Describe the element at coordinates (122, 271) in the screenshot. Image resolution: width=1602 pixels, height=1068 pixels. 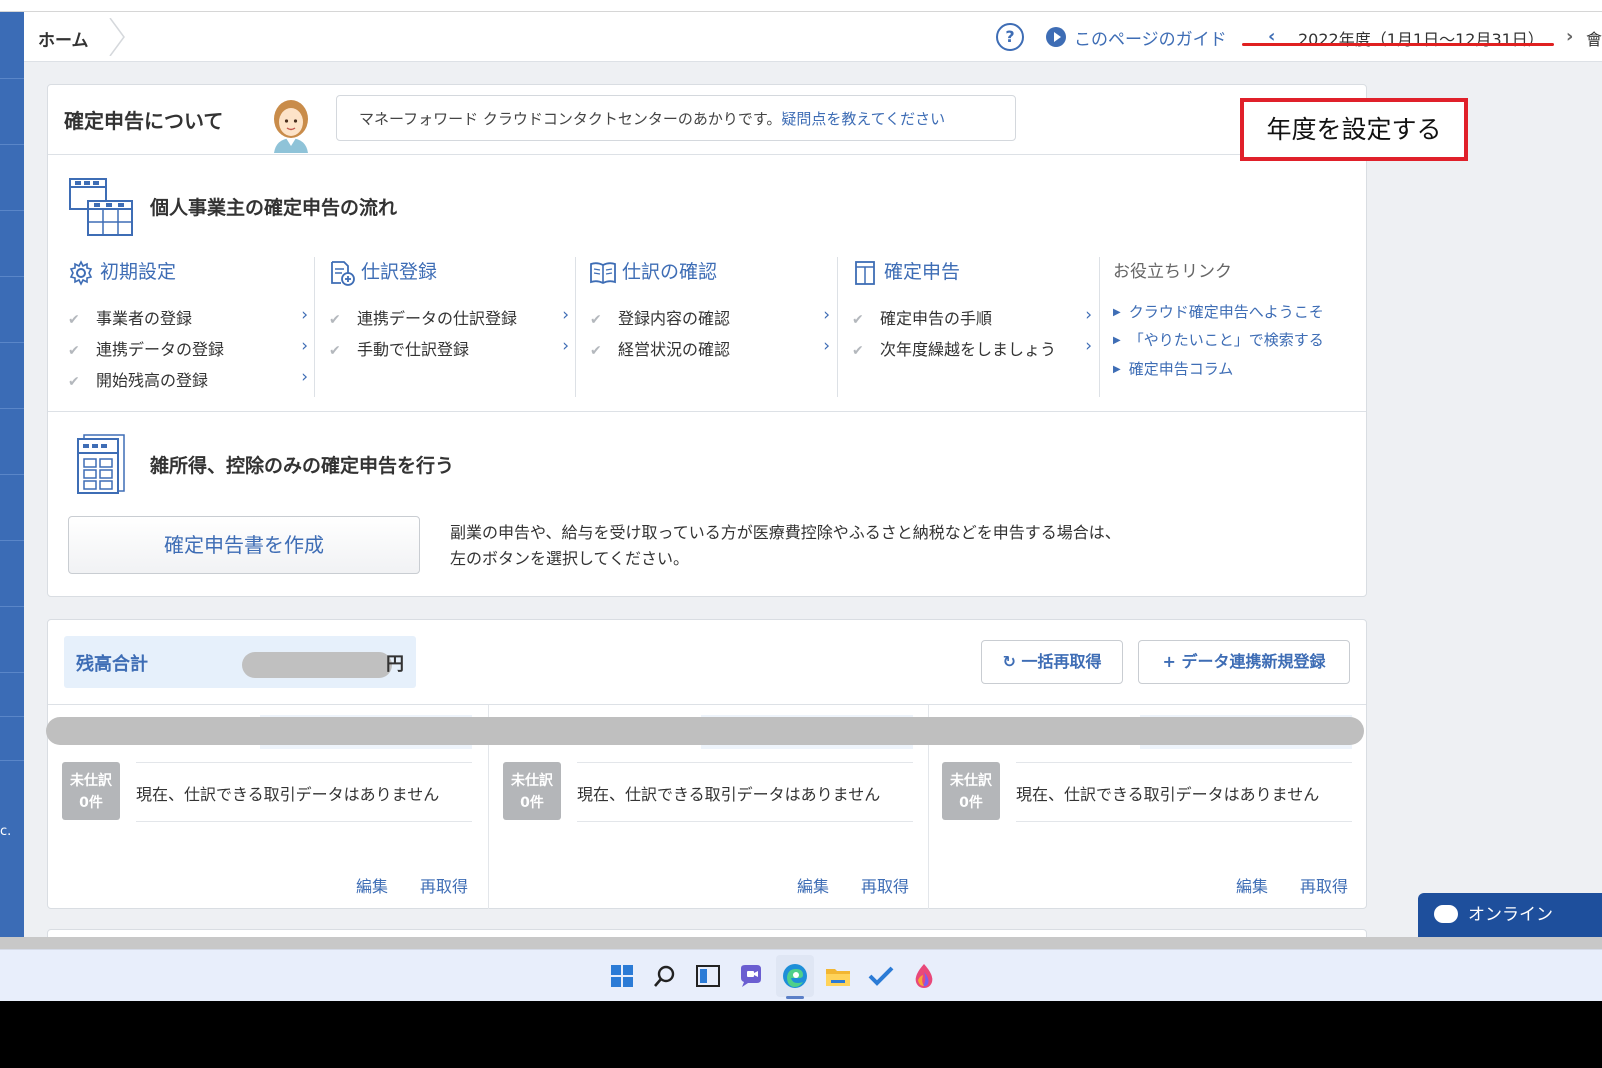
I see `flow-column-title: 初期設定` at that location.